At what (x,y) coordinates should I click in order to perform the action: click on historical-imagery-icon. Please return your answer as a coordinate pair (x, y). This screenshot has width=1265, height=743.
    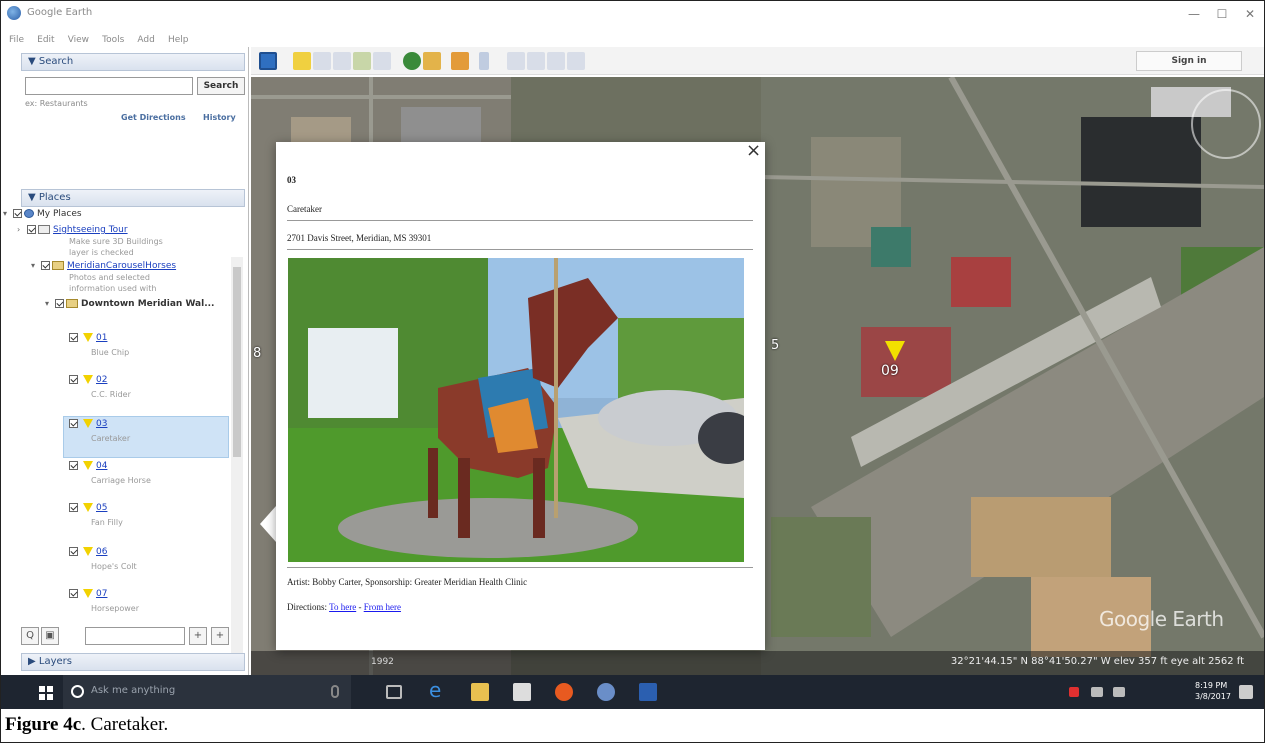
    Looking at the image, I should click on (412, 61).